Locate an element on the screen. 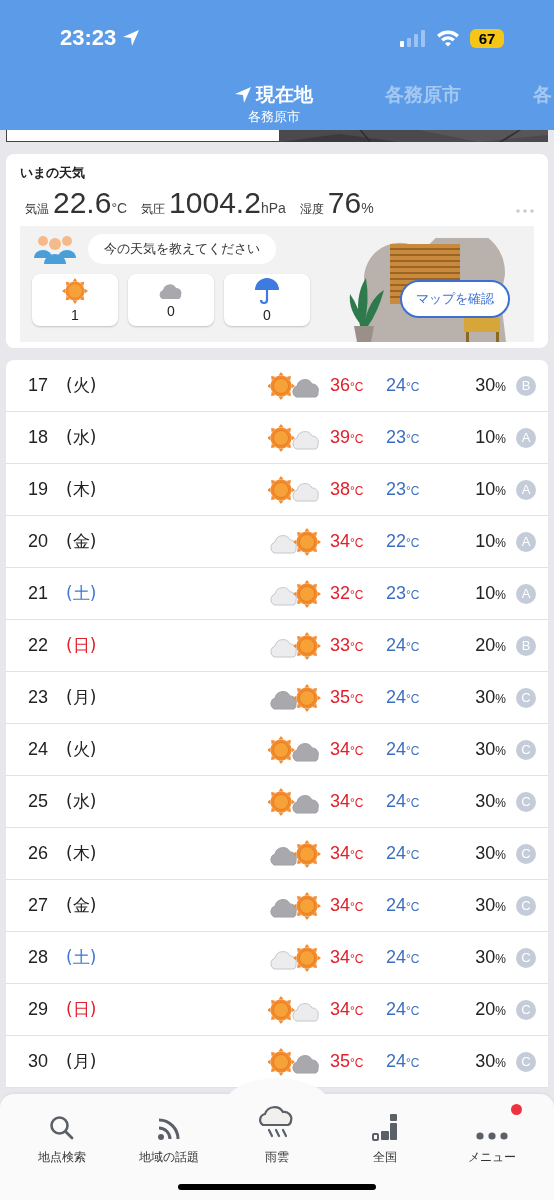 This screenshot has height=1200, width=554. date: 24 is located at coordinates (39, 749).